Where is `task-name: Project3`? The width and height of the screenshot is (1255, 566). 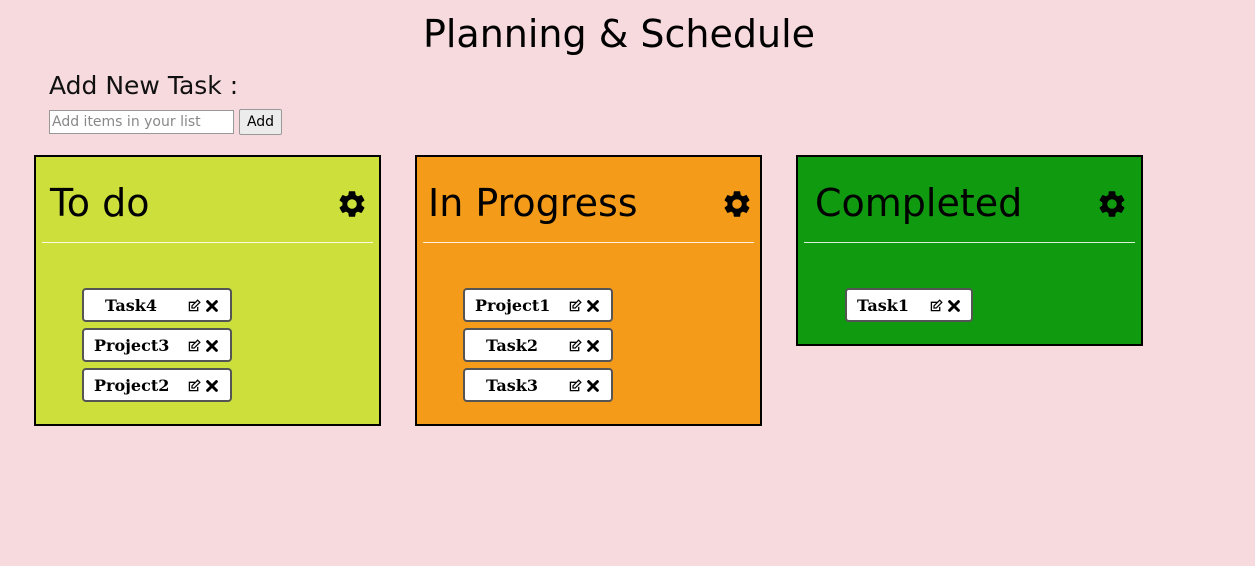
task-name: Project3 is located at coordinates (132, 345).